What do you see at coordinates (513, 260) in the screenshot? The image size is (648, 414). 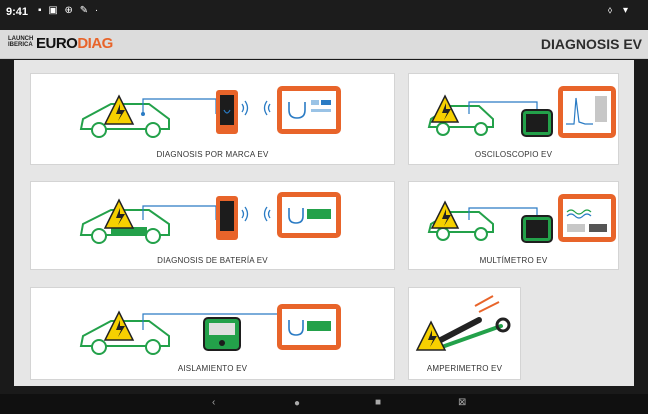 I see `card-label: MULTÍMETRO EV` at bounding box center [513, 260].